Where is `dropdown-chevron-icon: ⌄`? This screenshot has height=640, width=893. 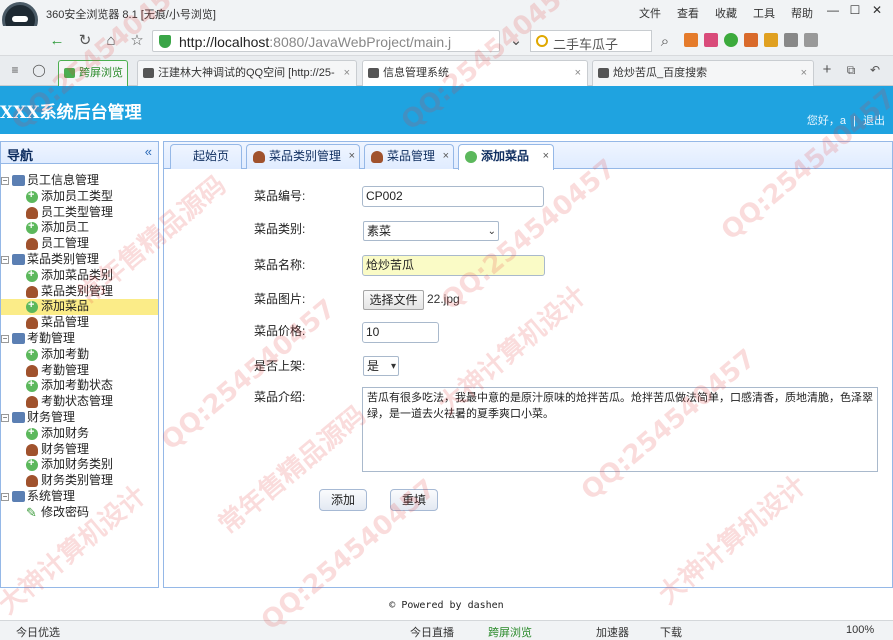 dropdown-chevron-icon: ⌄ is located at coordinates (516, 41).